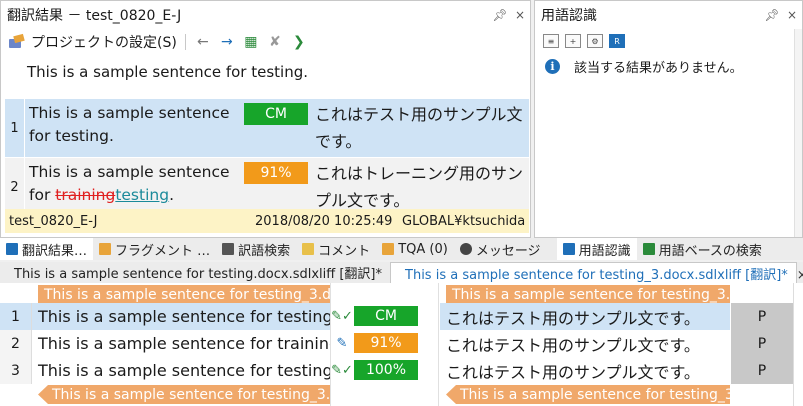  I want to click on add-term-icon: +, so click(573, 41).